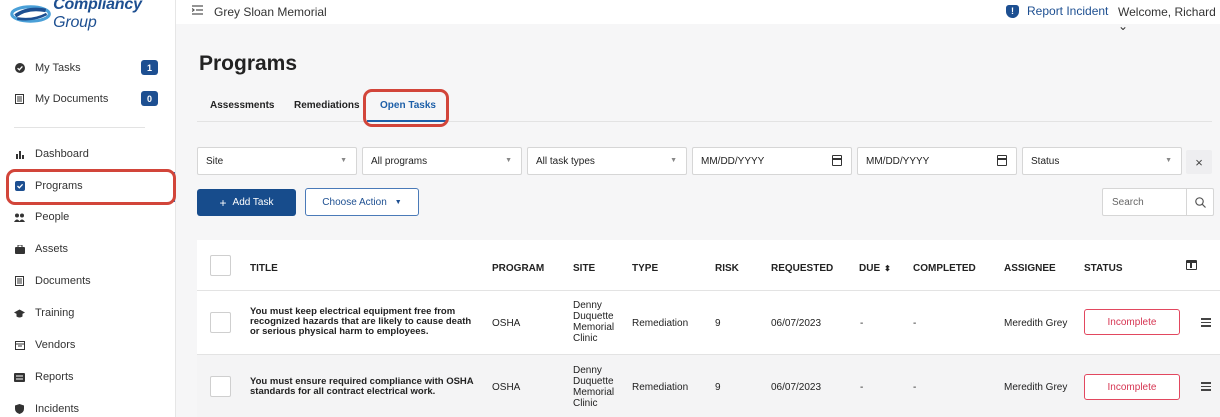  What do you see at coordinates (242, 105) in the screenshot?
I see `tab-assessments: Assessments` at bounding box center [242, 105].